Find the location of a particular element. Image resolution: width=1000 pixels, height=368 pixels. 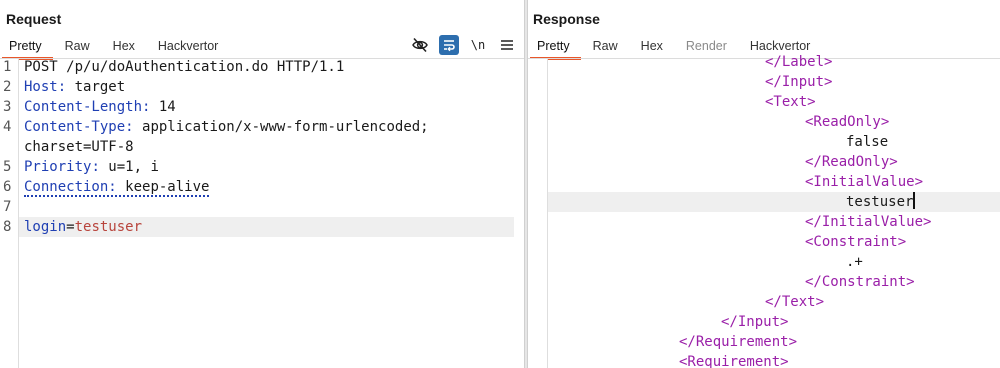

eye-slash-icon is located at coordinates (420, 45).